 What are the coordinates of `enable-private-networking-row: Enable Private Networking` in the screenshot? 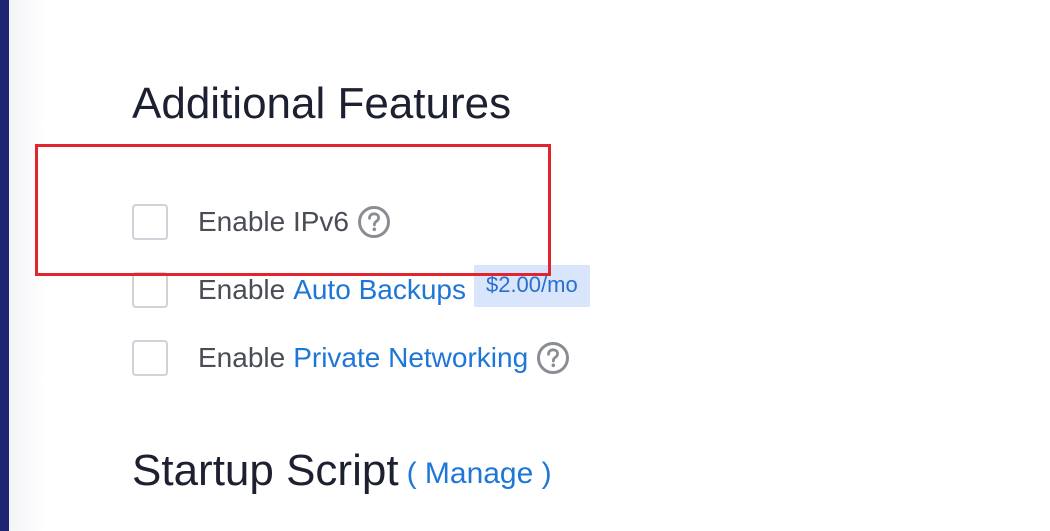 It's located at (351, 358).